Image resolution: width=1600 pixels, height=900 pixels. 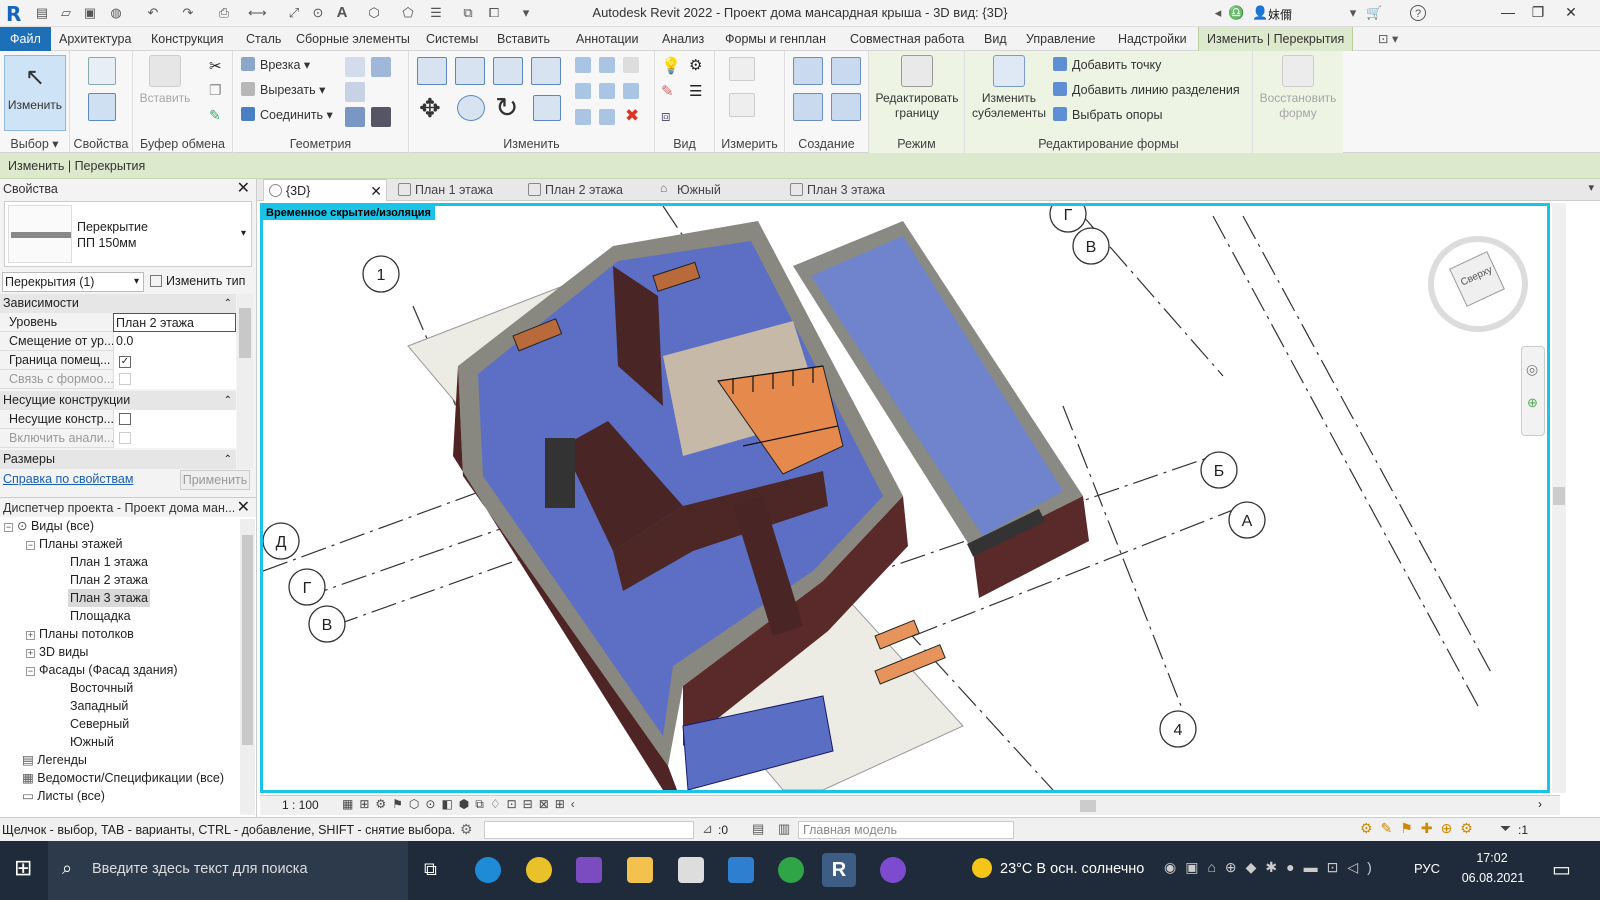 I want to click on tab-file: Файл, so click(x=25, y=39).